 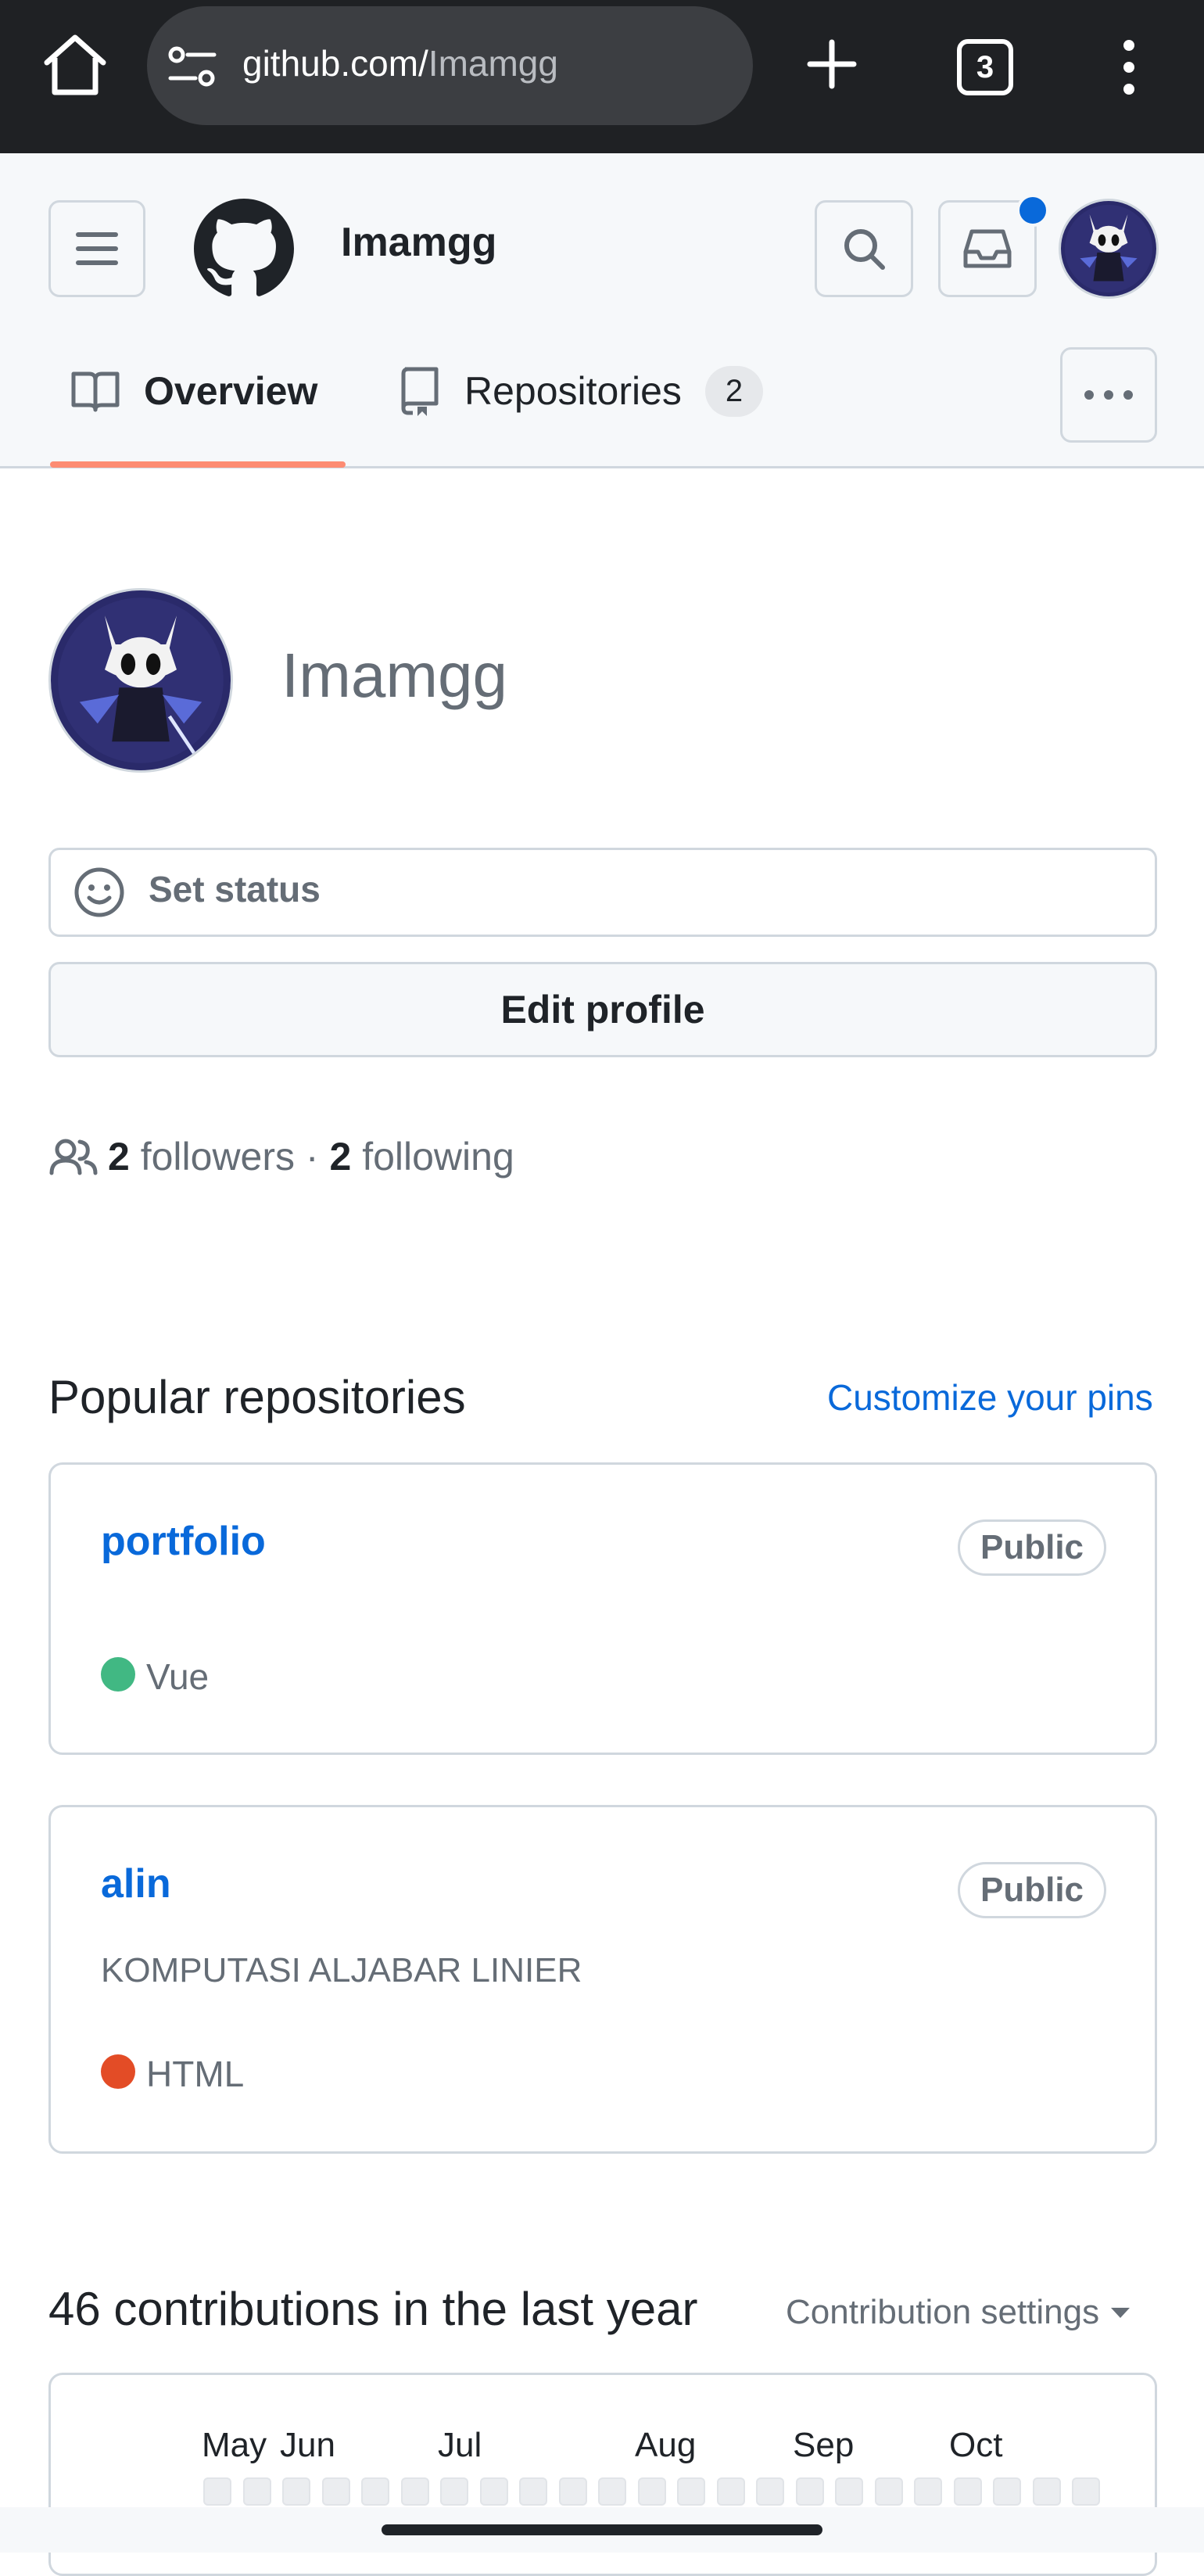 What do you see at coordinates (257, 1397) in the screenshot?
I see `popular-repositories-title: Popular repositories` at bounding box center [257, 1397].